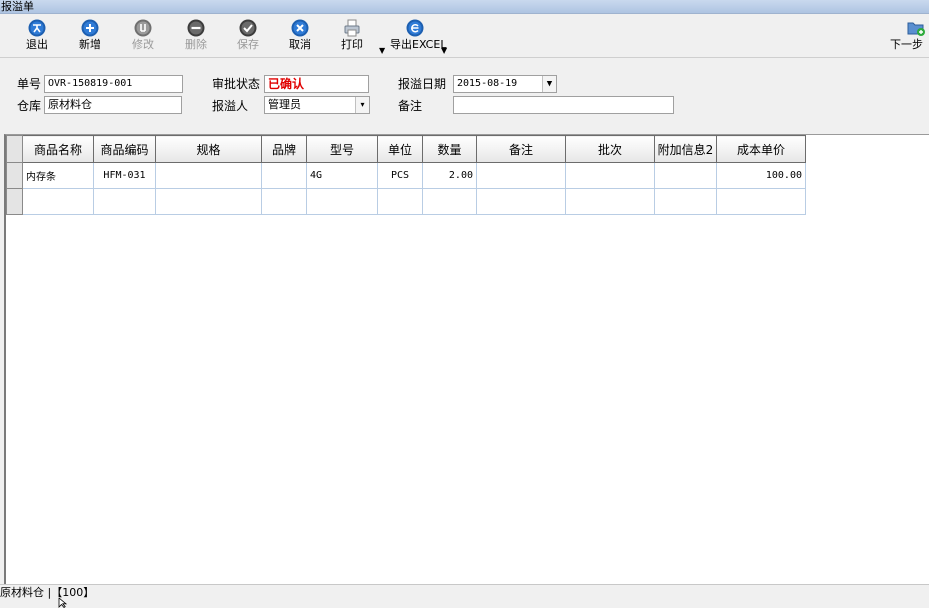 This screenshot has width=929, height=608. What do you see at coordinates (316, 84) in the screenshot?
I see `approval-status-field: 已确认` at bounding box center [316, 84].